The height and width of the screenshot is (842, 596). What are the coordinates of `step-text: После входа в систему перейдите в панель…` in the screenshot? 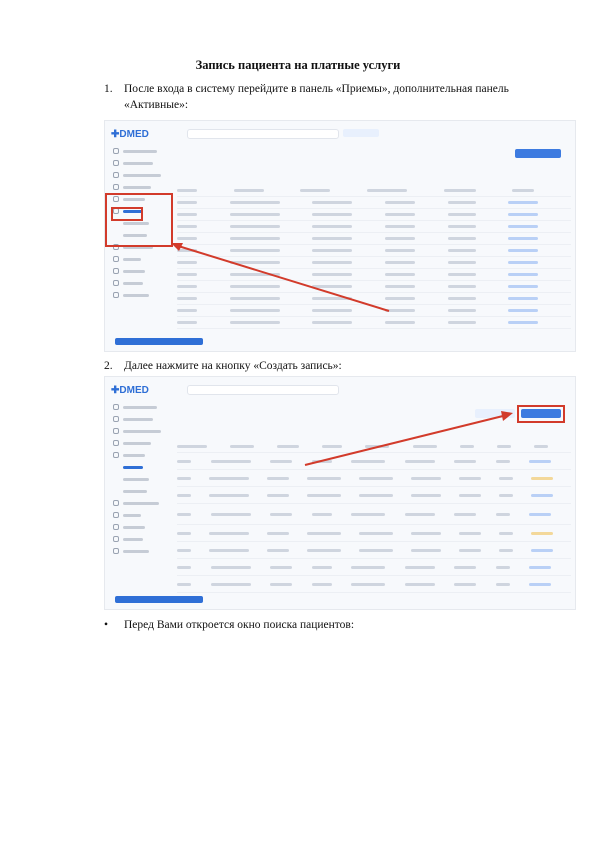 It's located at (316, 97).